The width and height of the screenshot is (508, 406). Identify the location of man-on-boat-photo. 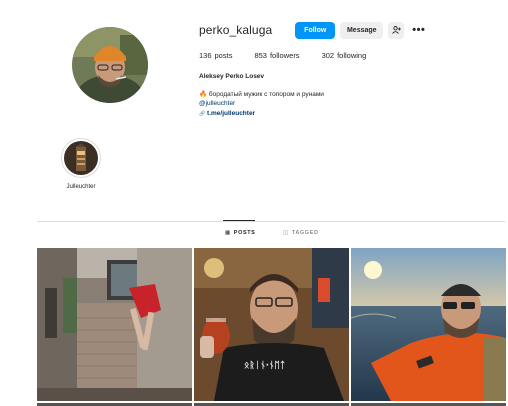
(428, 324).